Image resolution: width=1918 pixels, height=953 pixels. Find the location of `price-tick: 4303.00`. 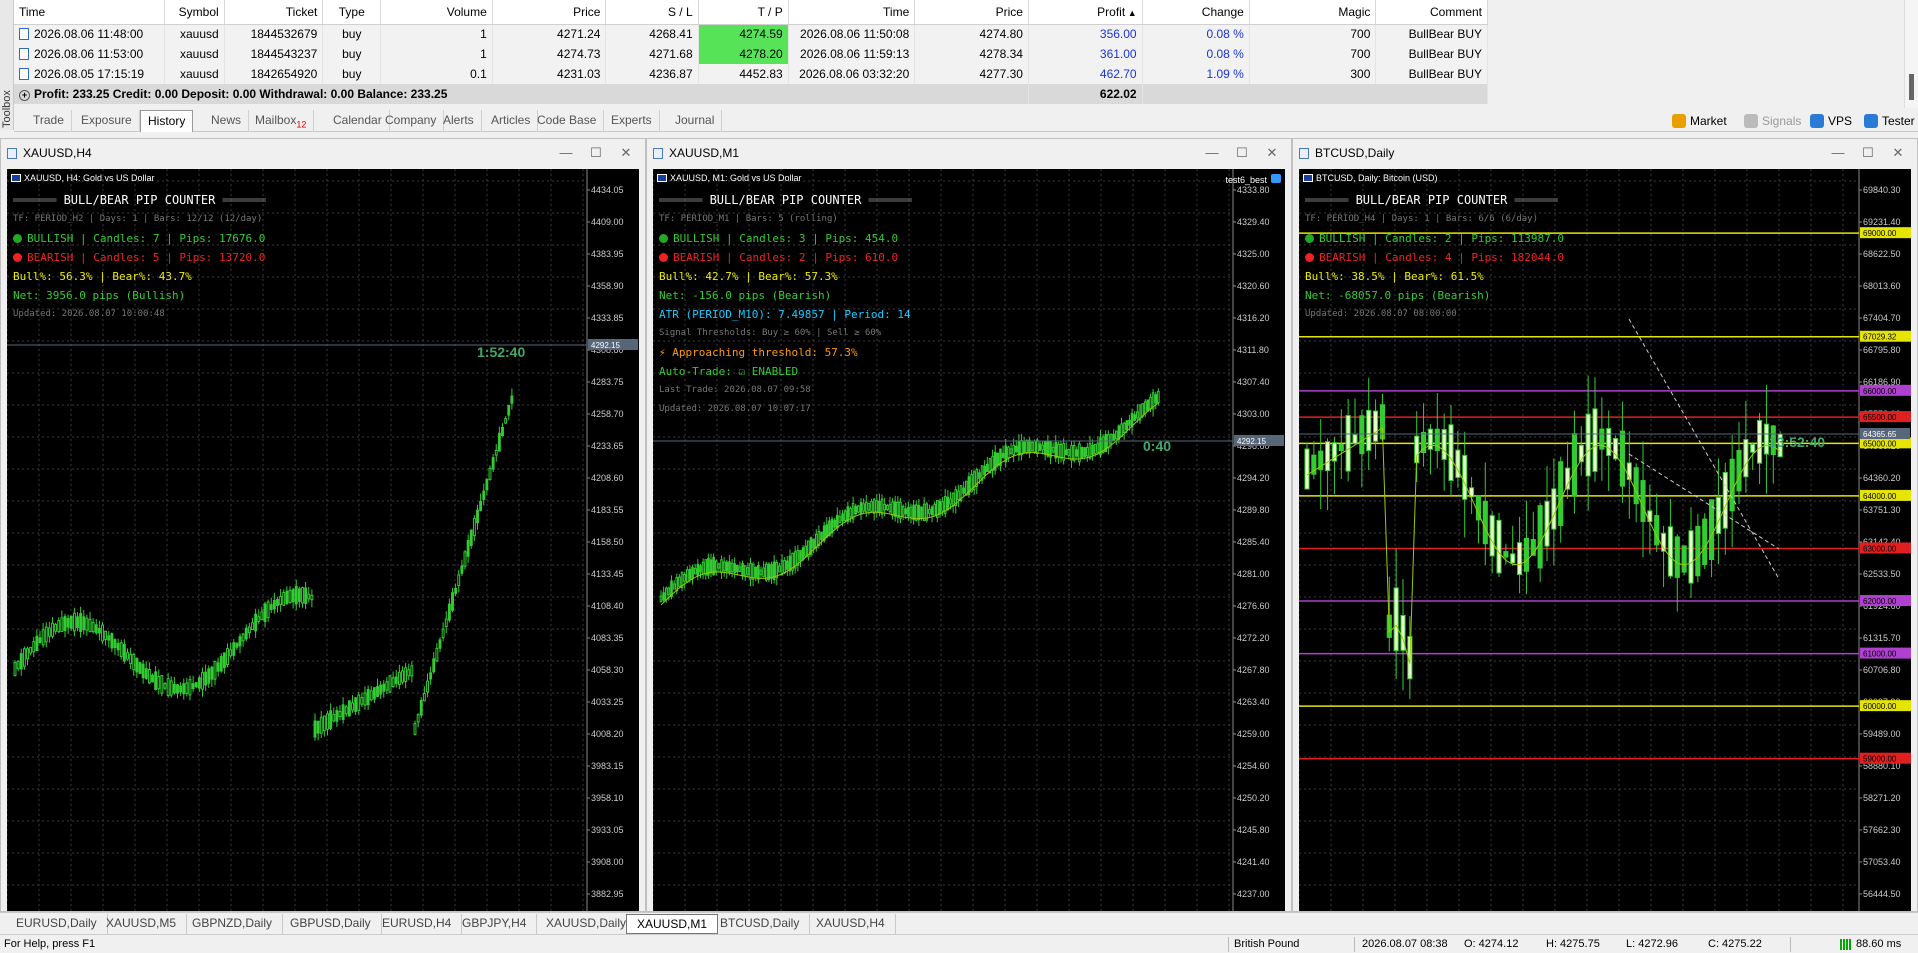

price-tick: 4303.00 is located at coordinates (1253, 414).